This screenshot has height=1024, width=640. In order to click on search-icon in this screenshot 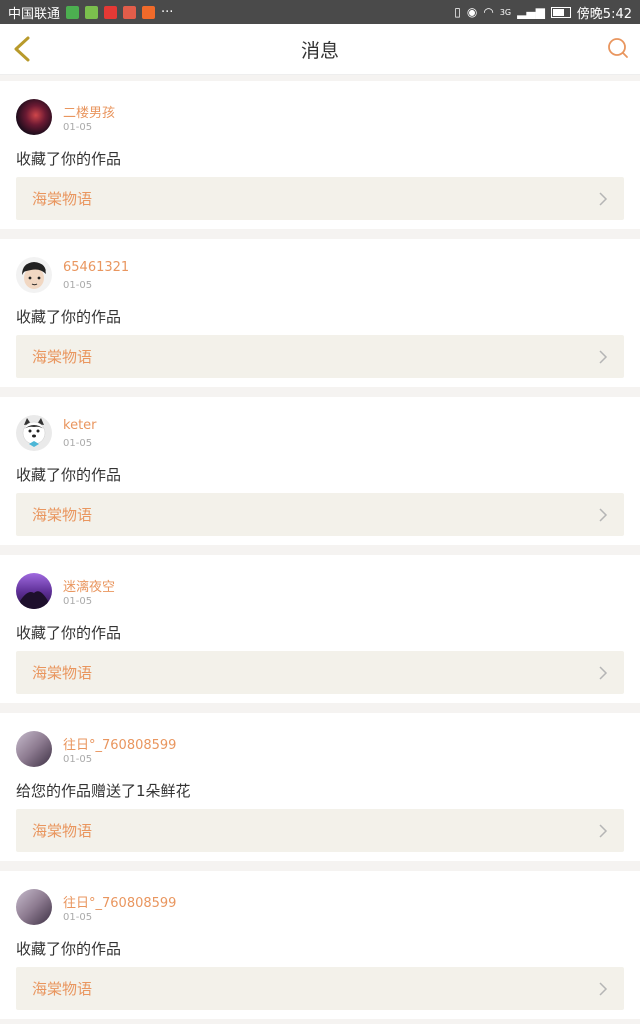, I will do `click(618, 48)`.